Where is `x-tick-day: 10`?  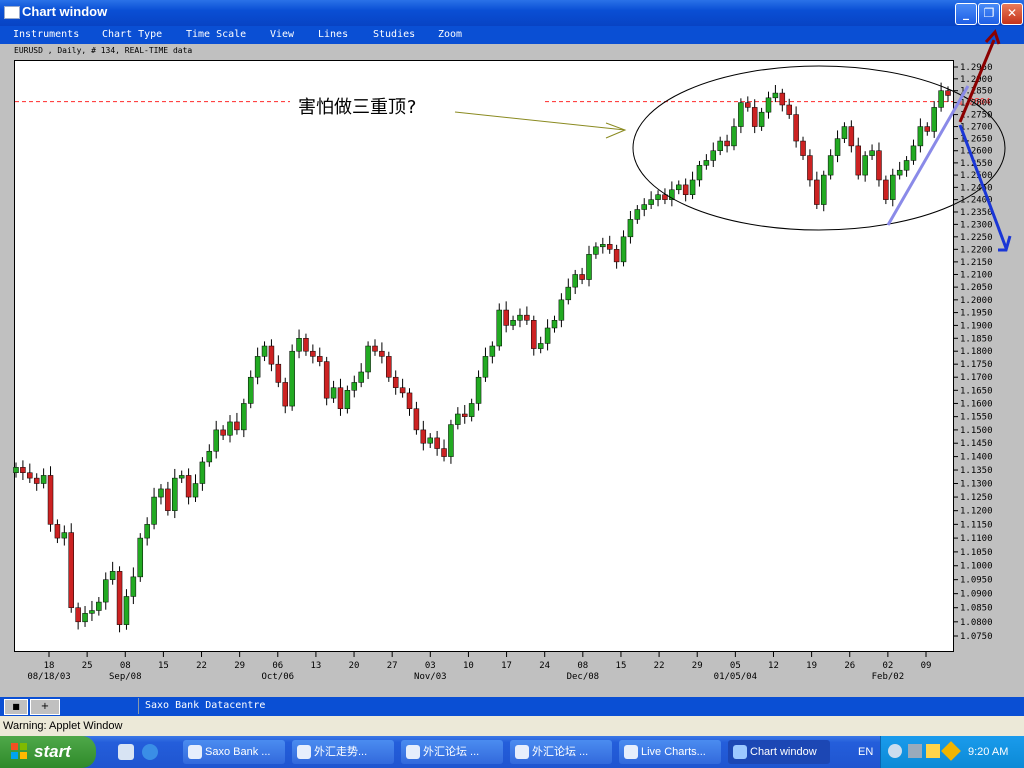 x-tick-day: 10 is located at coordinates (468, 666).